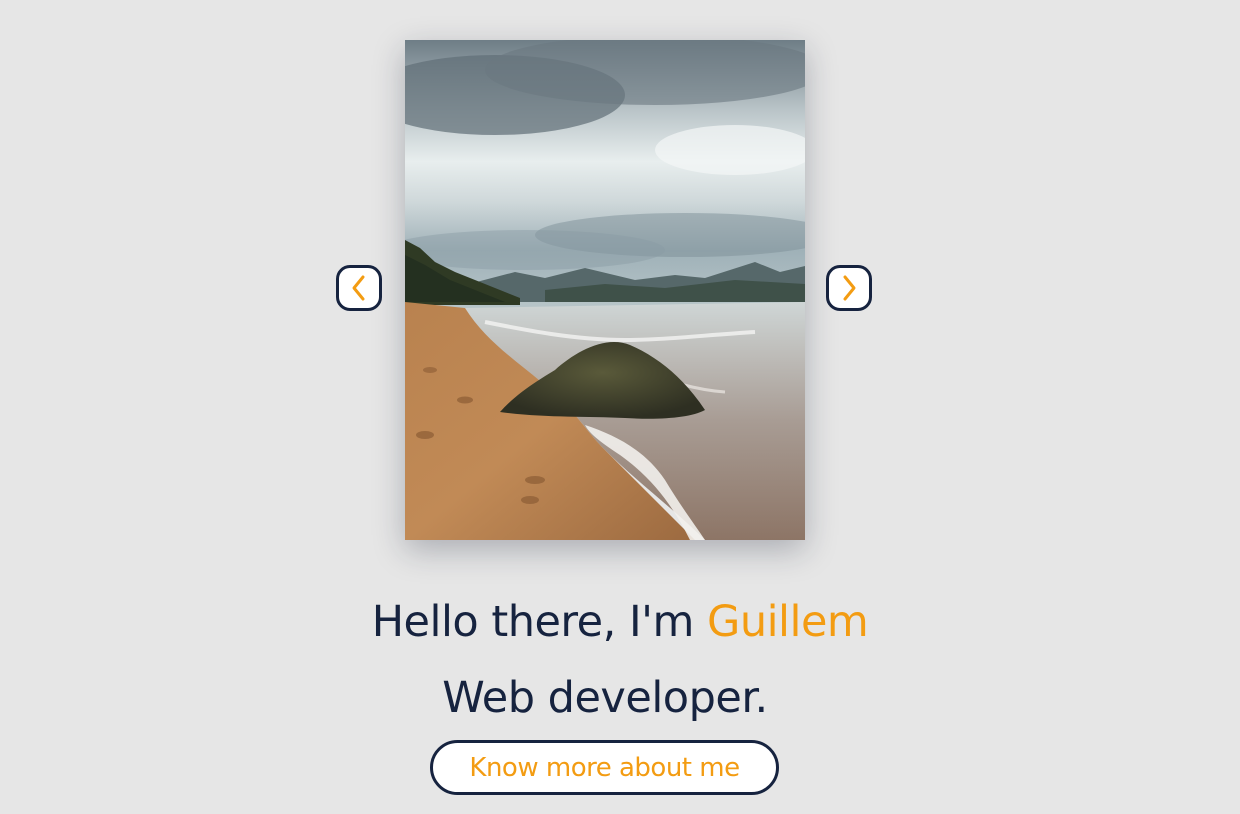  What do you see at coordinates (788, 622) in the screenshot?
I see `name-highlight: Guillem` at bounding box center [788, 622].